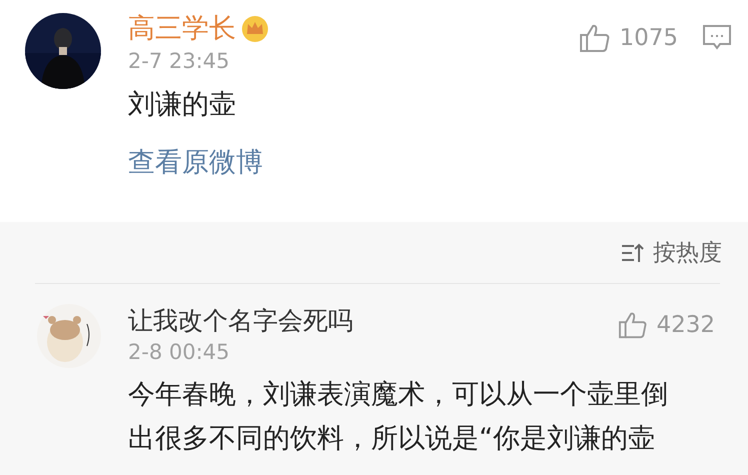  What do you see at coordinates (685, 325) in the screenshot?
I see `like-count: 4232` at bounding box center [685, 325].